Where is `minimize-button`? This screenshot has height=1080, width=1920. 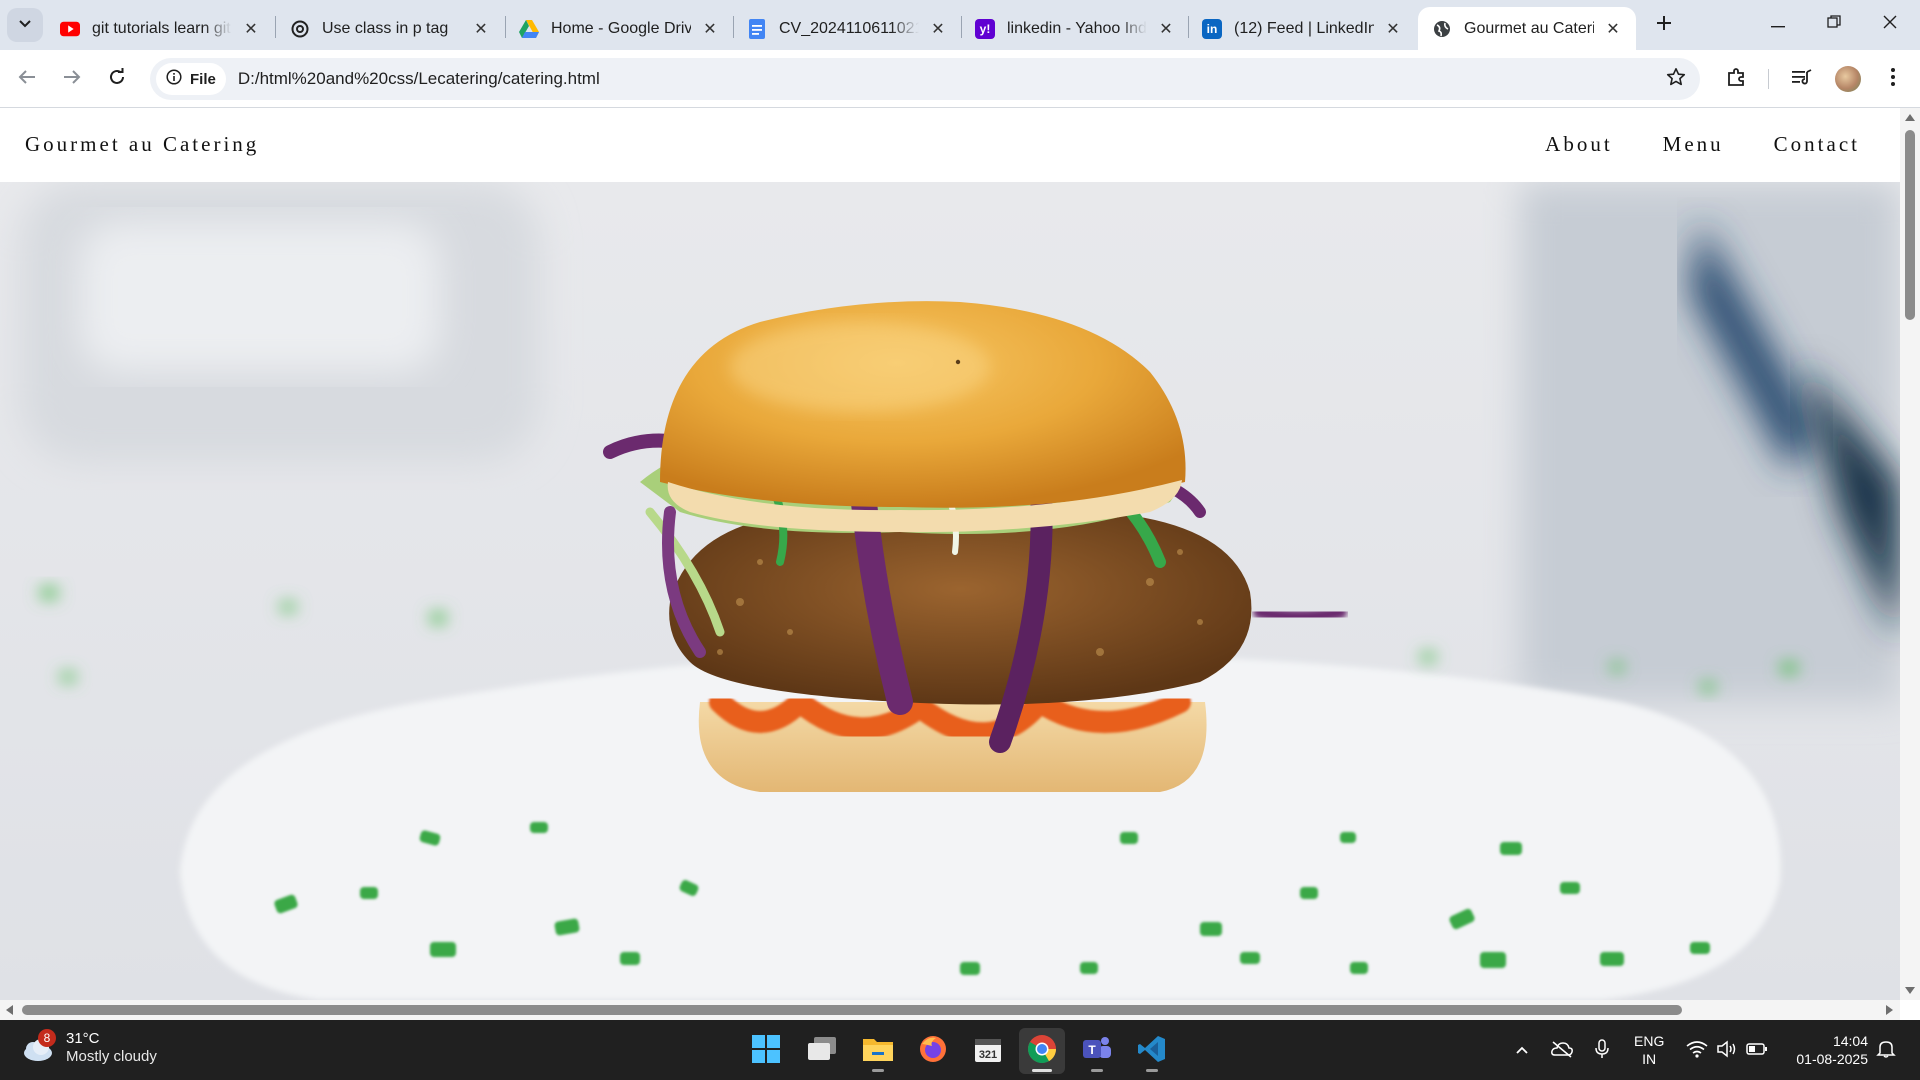
minimize-button is located at coordinates (1778, 24).